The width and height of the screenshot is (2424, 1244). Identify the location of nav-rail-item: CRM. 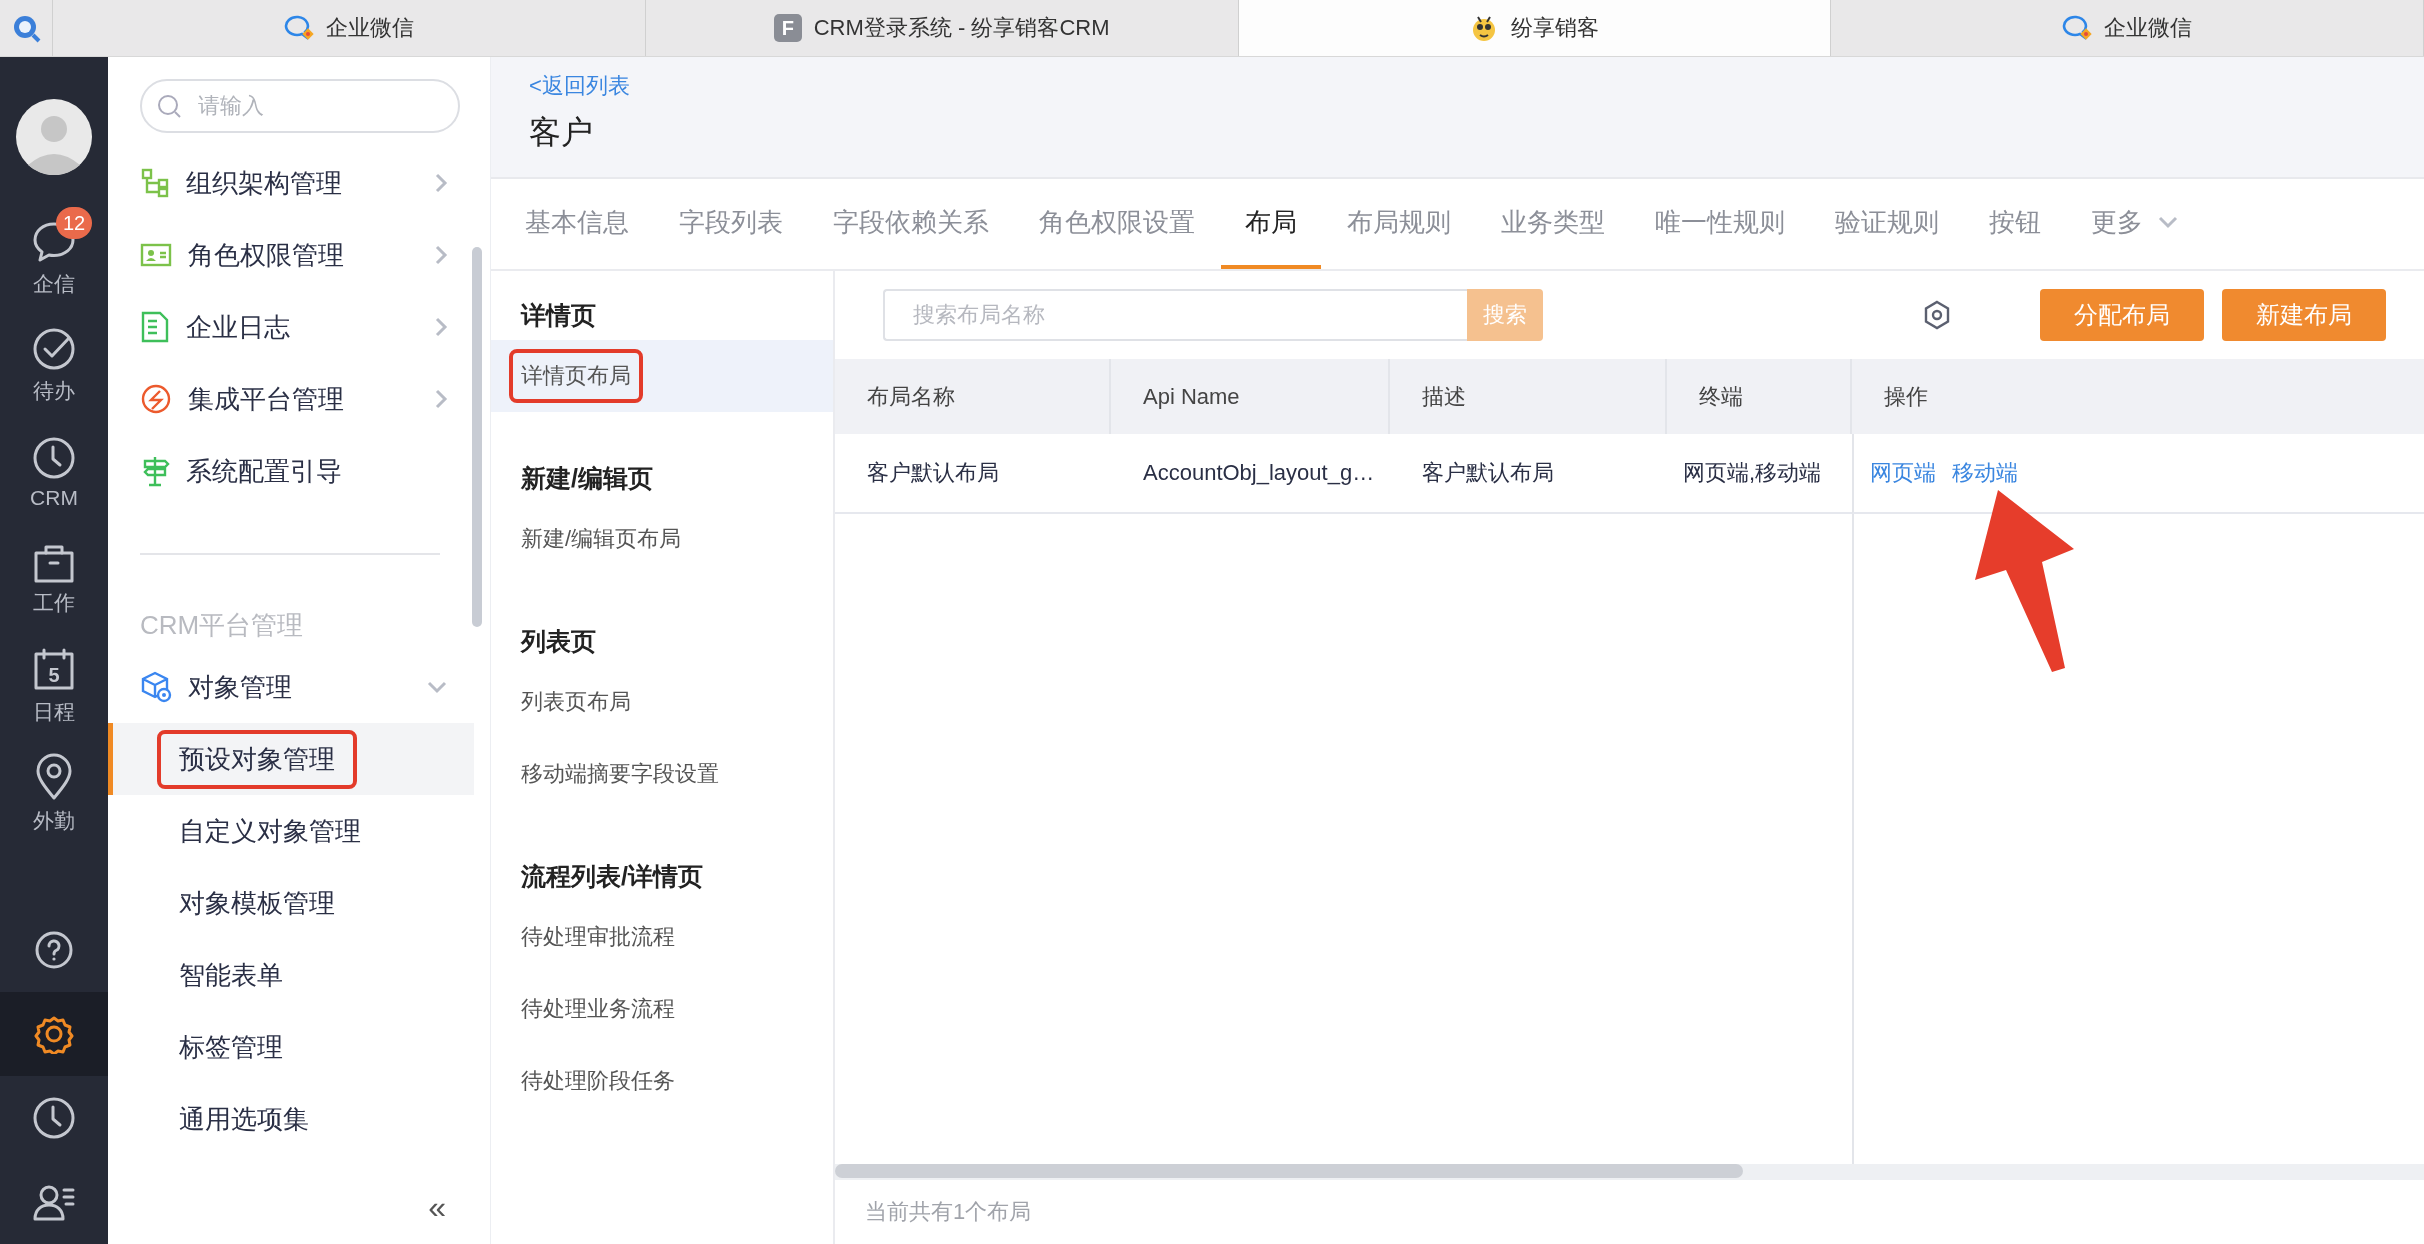
(54, 472).